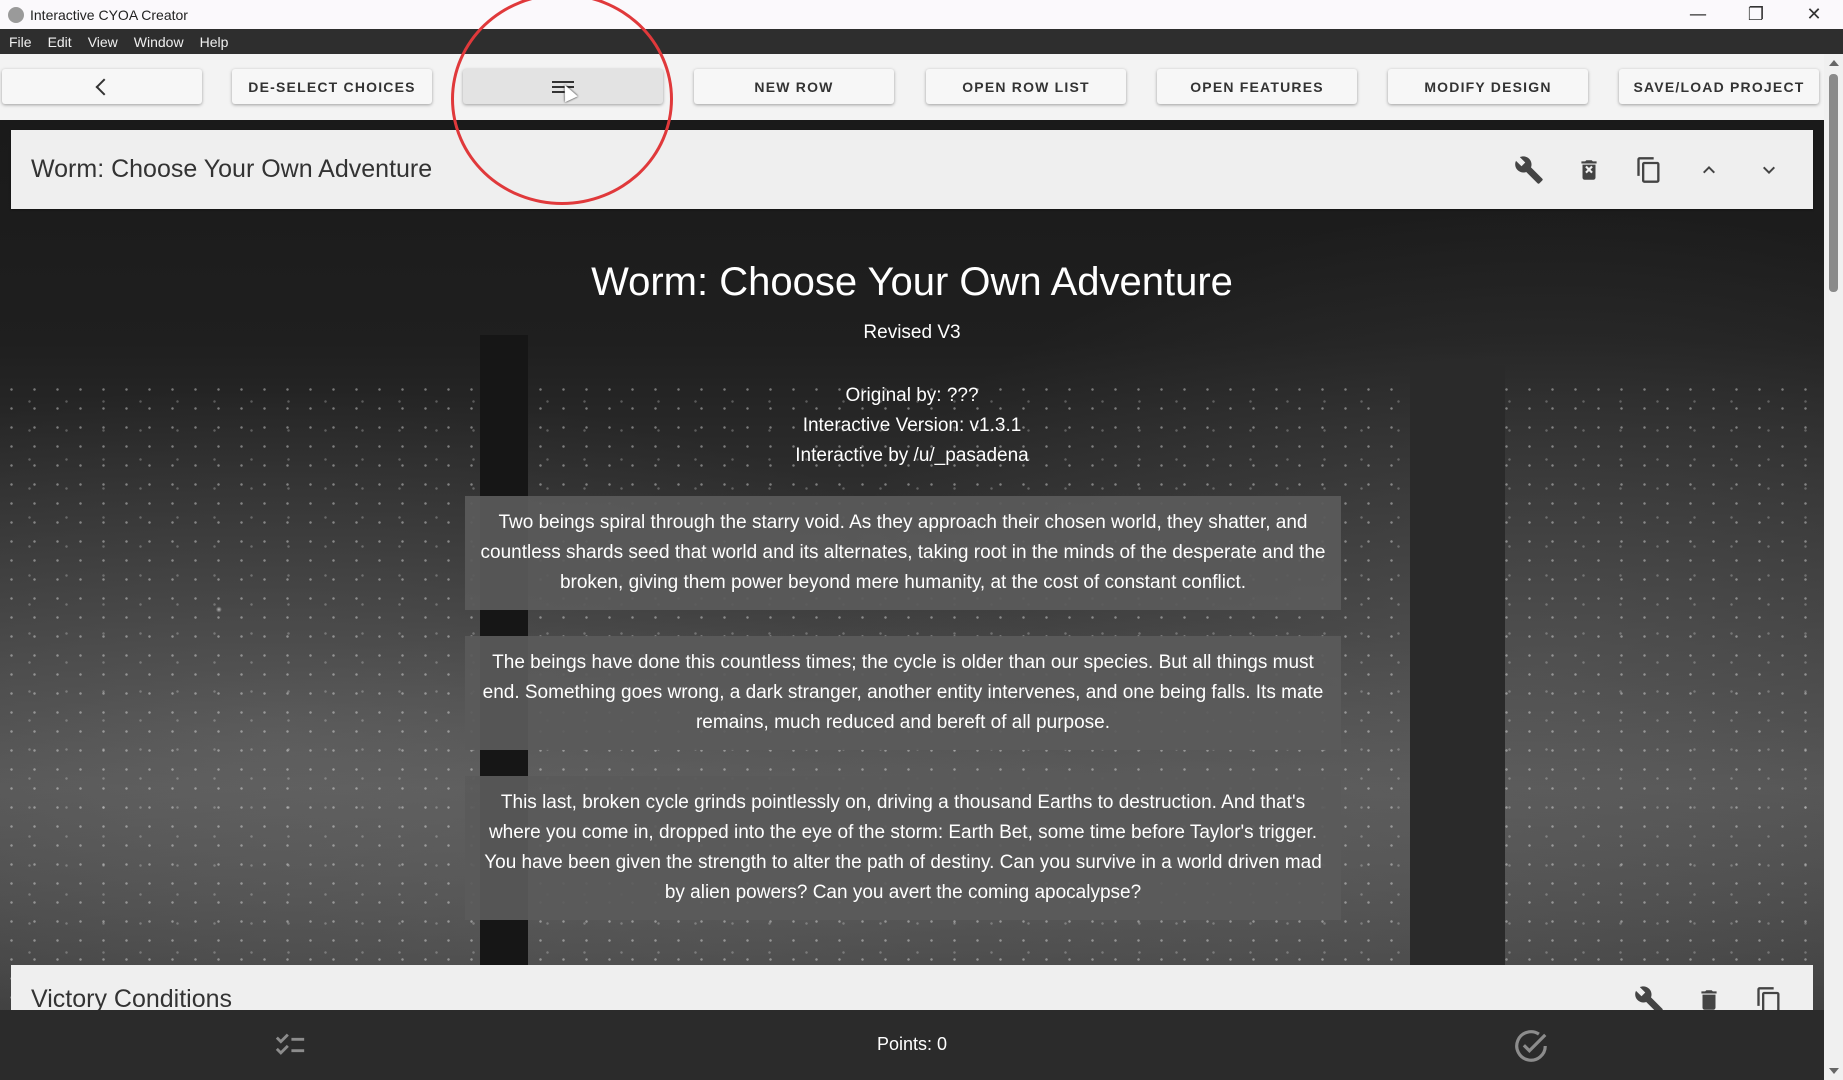 The height and width of the screenshot is (1080, 1843). What do you see at coordinates (921, 41) in the screenshot?
I see `menu-bar: File Edit View Window Help` at bounding box center [921, 41].